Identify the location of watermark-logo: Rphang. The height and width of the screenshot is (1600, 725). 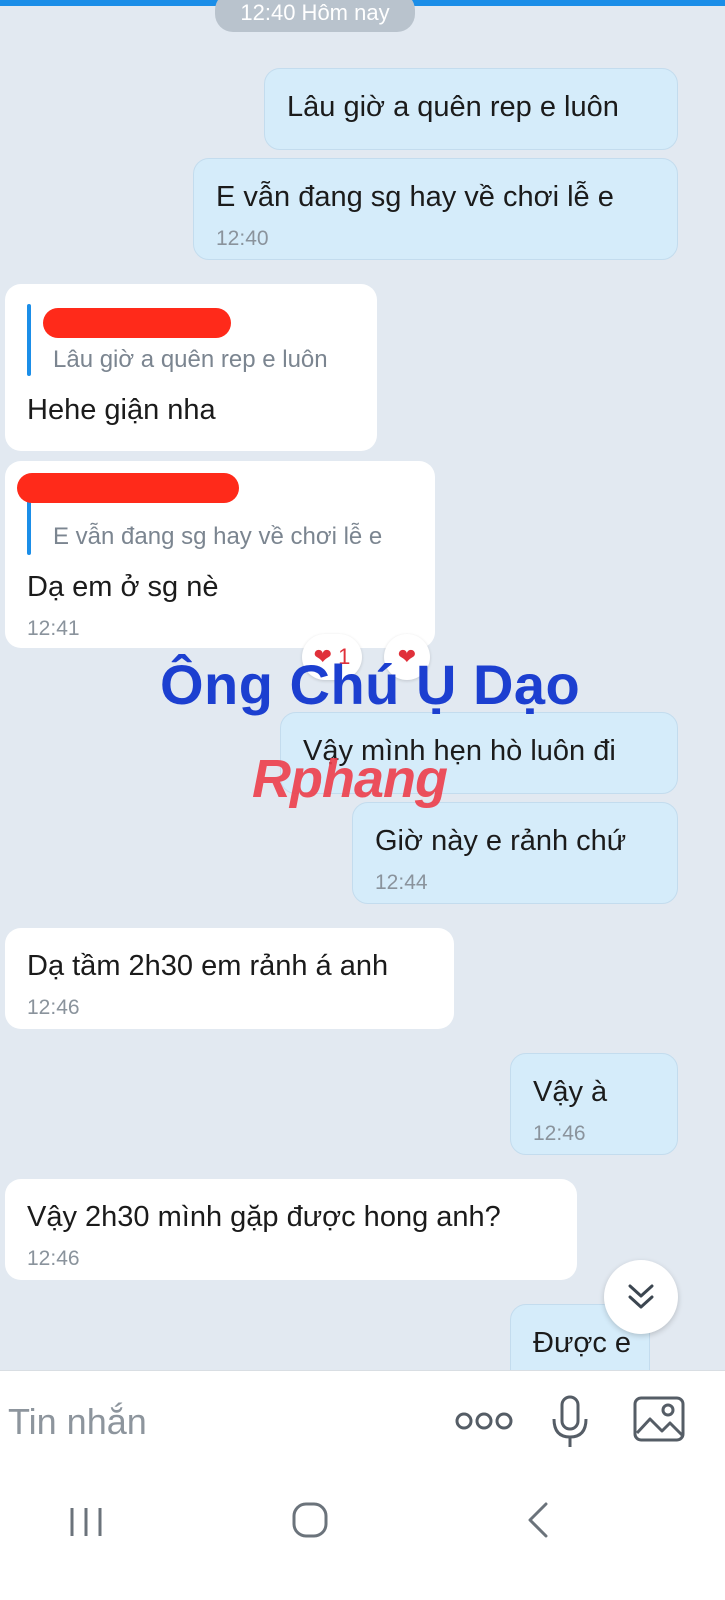
(350, 779).